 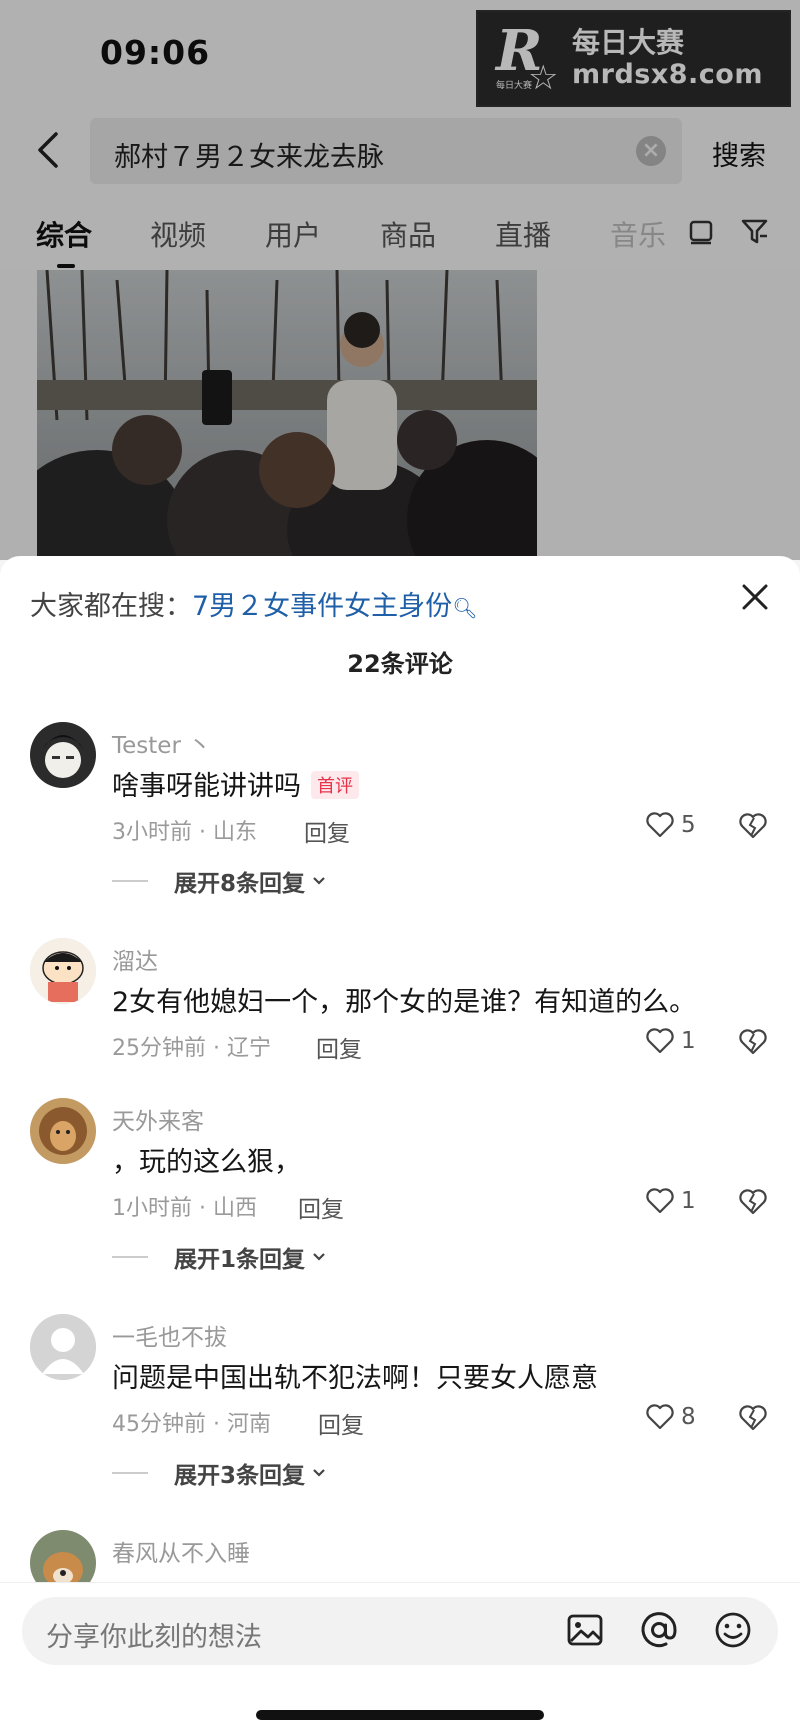 What do you see at coordinates (184, 832) in the screenshot?
I see `comment-meta: 3小时前 · 山东` at bounding box center [184, 832].